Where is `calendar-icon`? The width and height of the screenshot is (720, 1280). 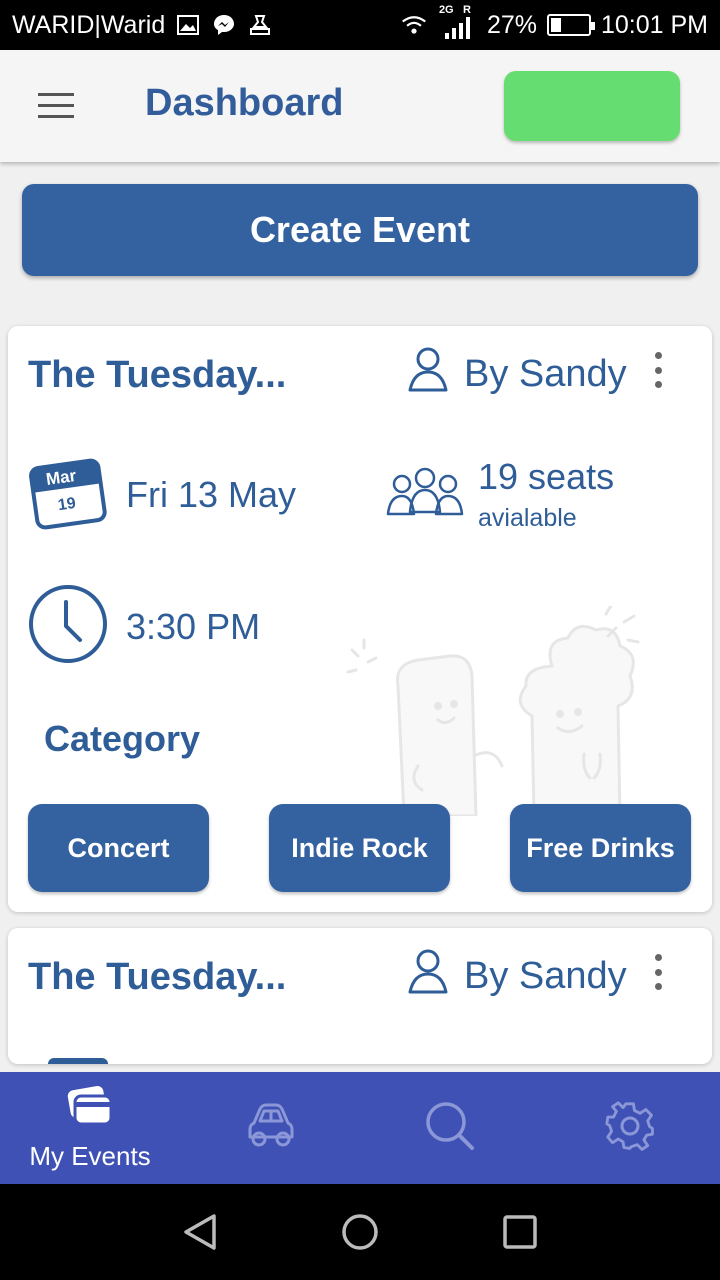
calendar-icon is located at coordinates (78, 1061).